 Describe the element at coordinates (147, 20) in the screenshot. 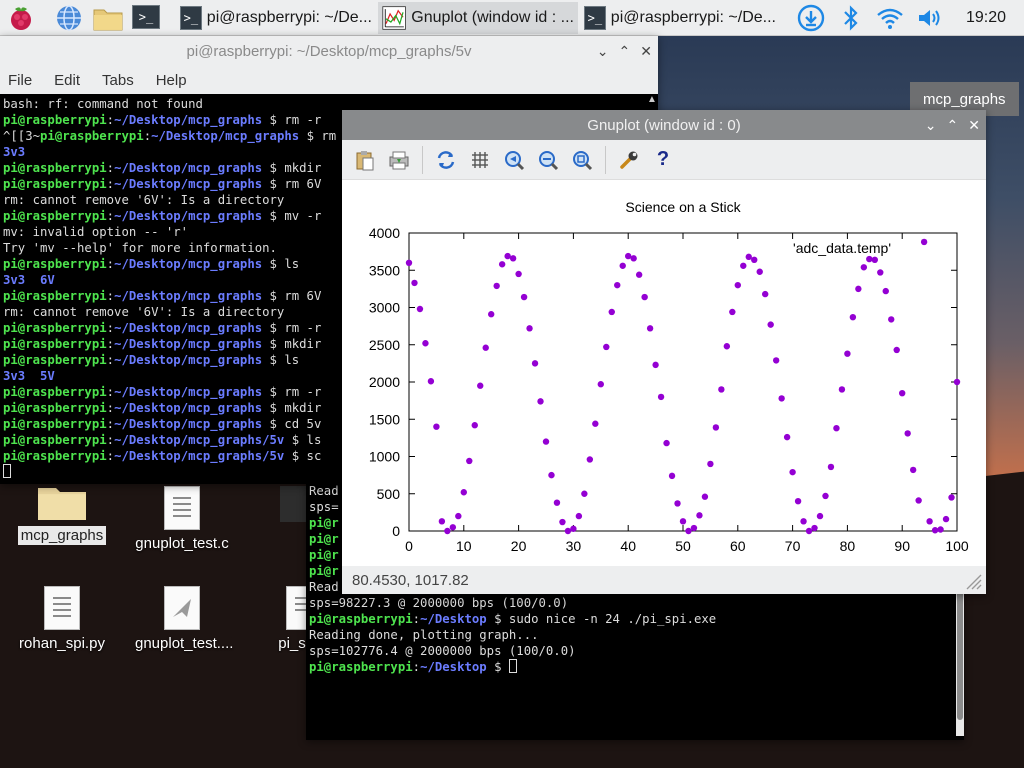

I see `terminal-launcher-icon: >_` at that location.